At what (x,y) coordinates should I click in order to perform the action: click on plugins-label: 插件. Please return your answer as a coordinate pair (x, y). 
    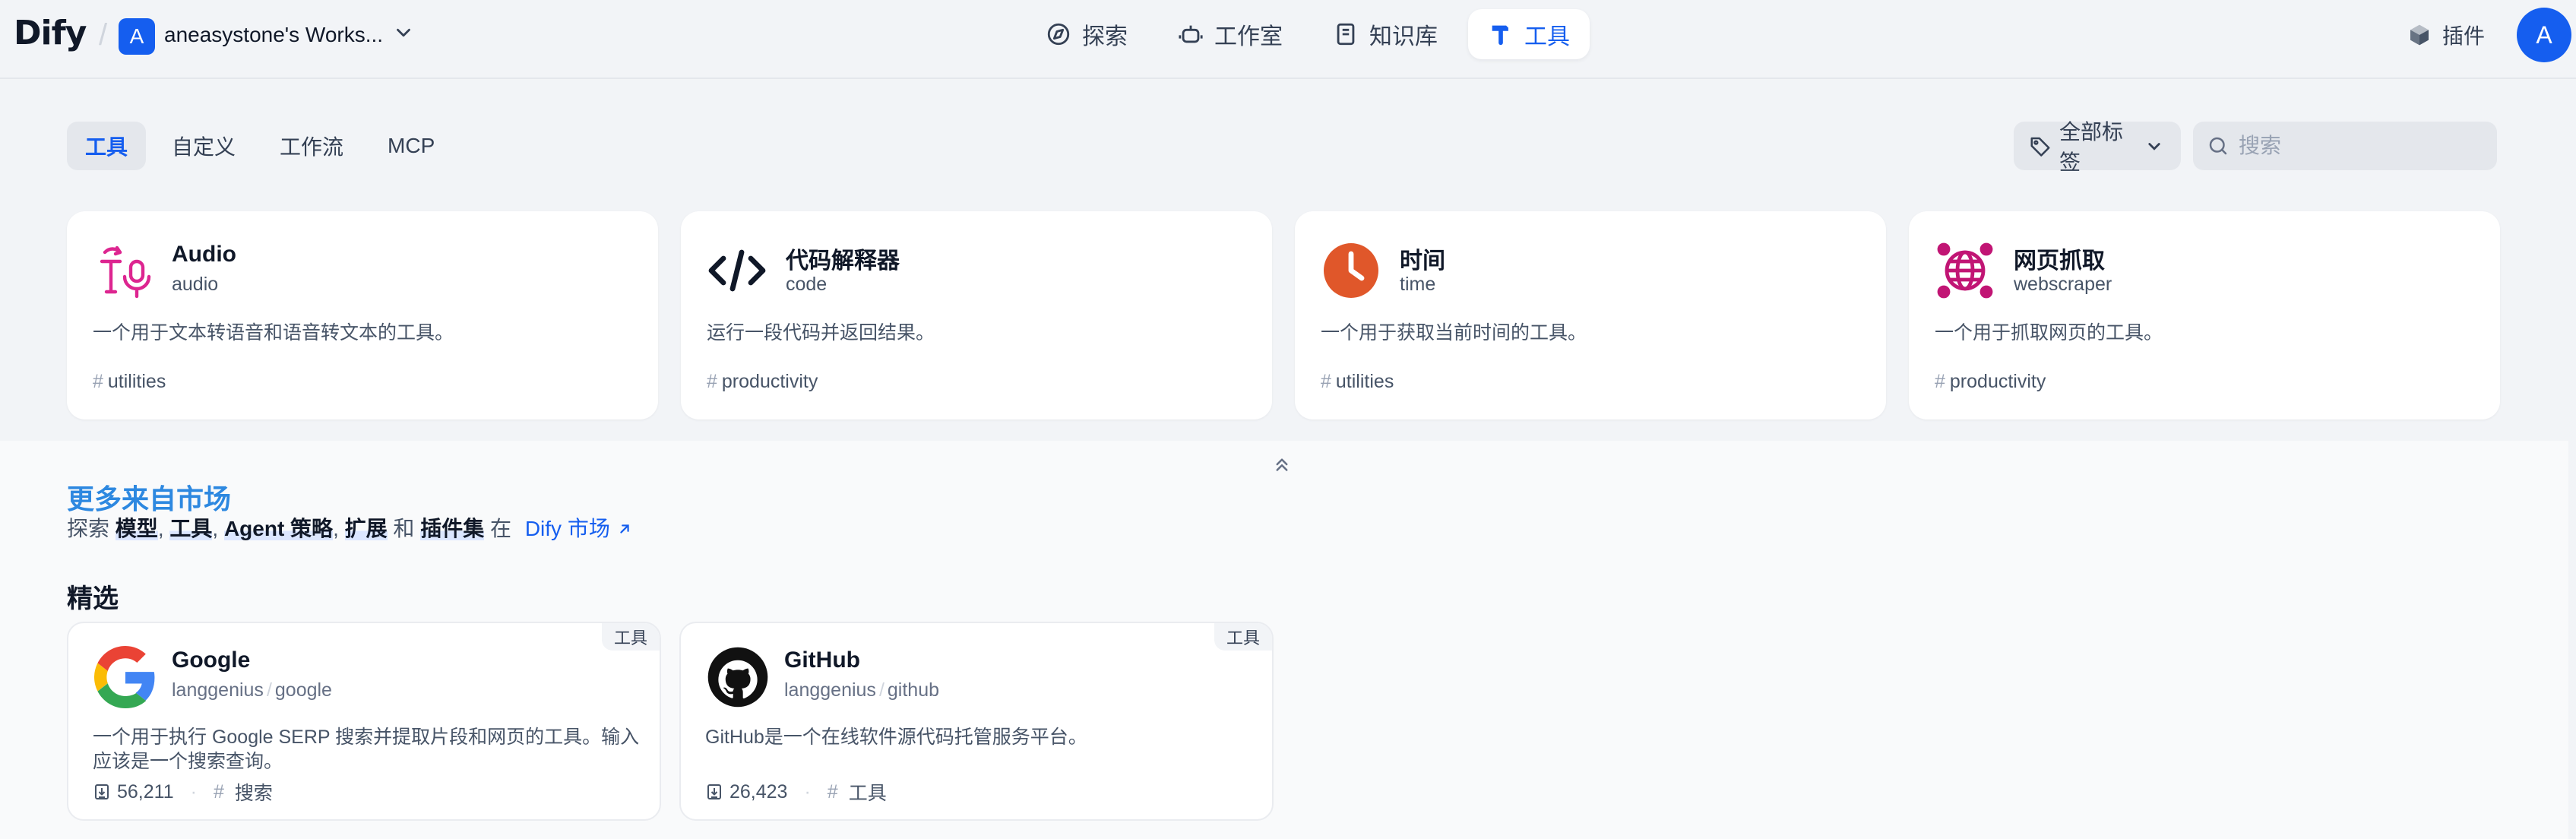
    Looking at the image, I should click on (2464, 36).